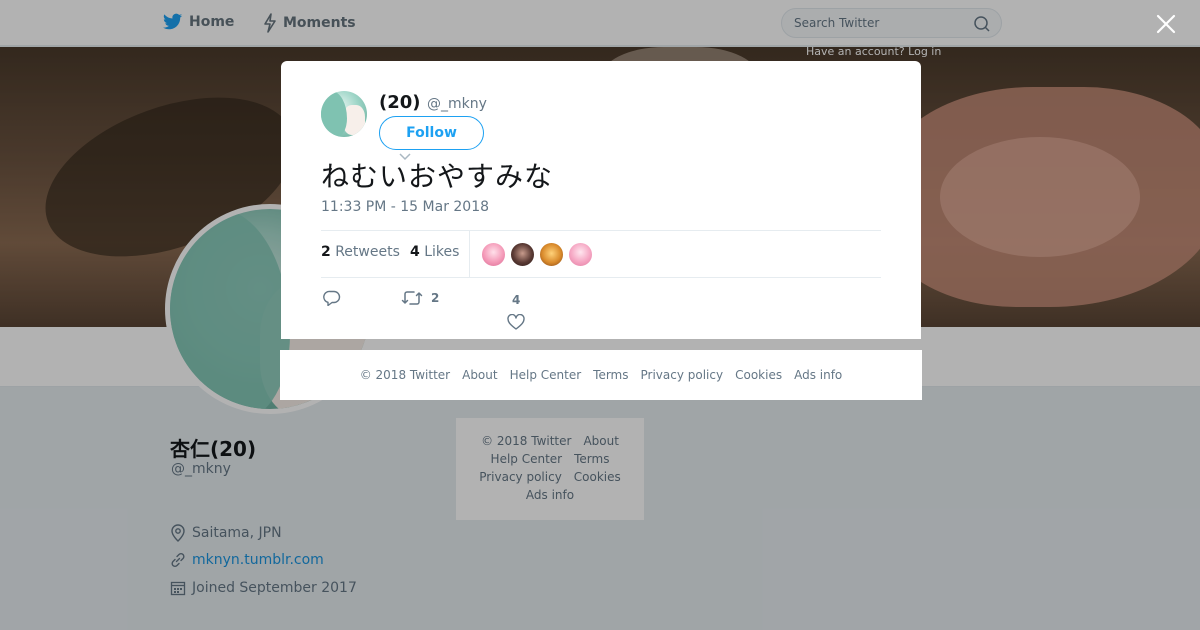 Image resolution: width=1200 pixels, height=630 pixels. Describe the element at coordinates (516, 322) in the screenshot. I see `heart-icon` at that location.